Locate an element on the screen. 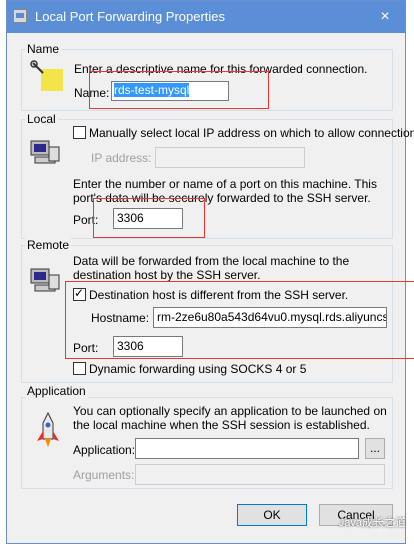 The width and height of the screenshot is (414, 544). application-group-label: Application is located at coordinates (56, 391).